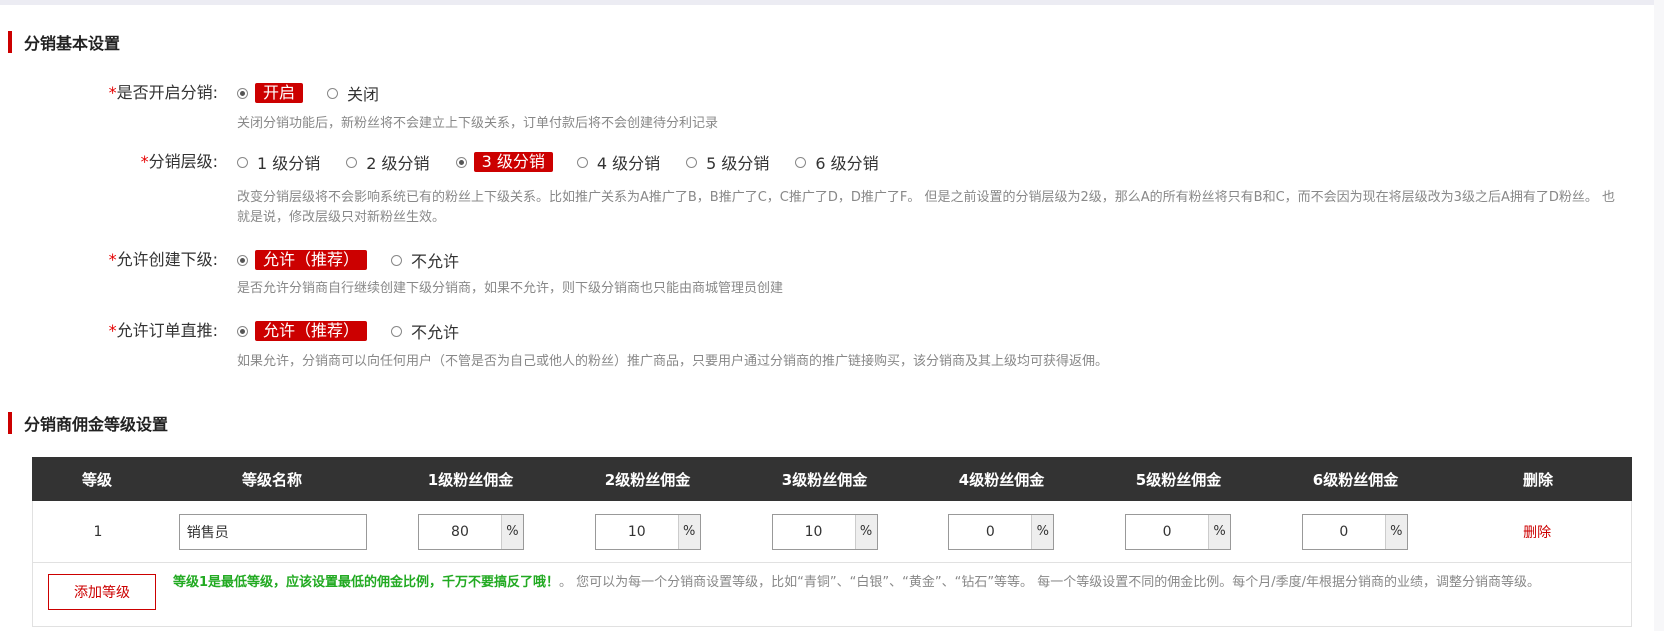 The image size is (1664, 631). I want to click on enable-options: 开启 关闭, so click(321, 93).